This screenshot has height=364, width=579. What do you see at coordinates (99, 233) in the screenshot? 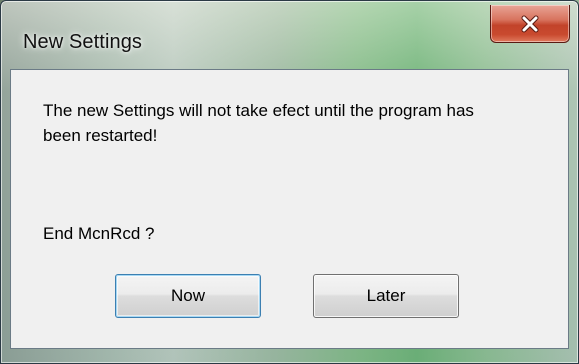
I see `question-text: End McnRcd ?` at bounding box center [99, 233].